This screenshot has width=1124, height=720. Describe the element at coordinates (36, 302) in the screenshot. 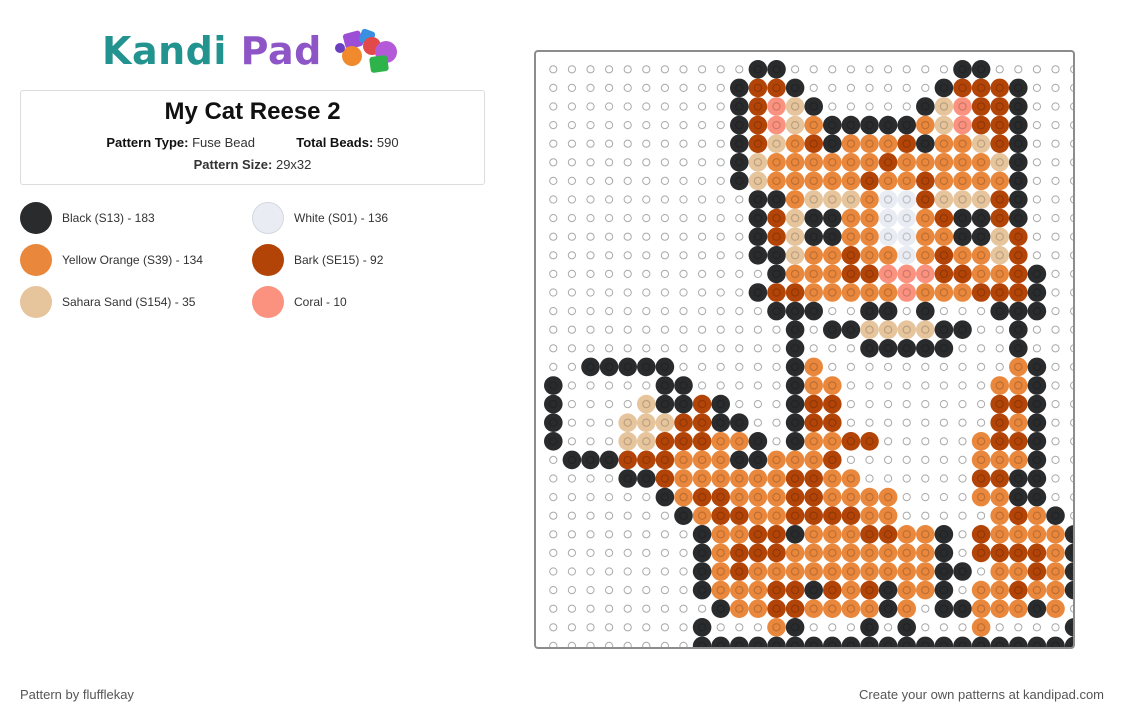

I see `swatch-sahara-sand` at that location.